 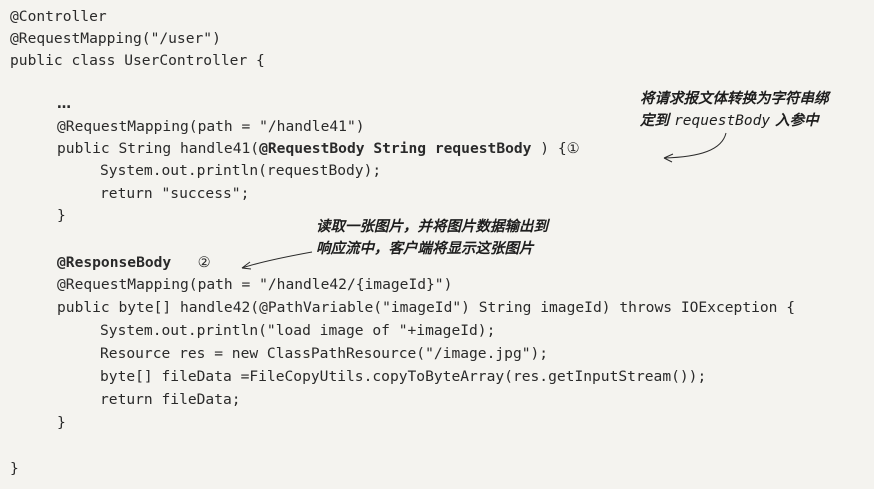 I want to click on request-body-param: @RequestBody String requestBody, so click(x=395, y=148).